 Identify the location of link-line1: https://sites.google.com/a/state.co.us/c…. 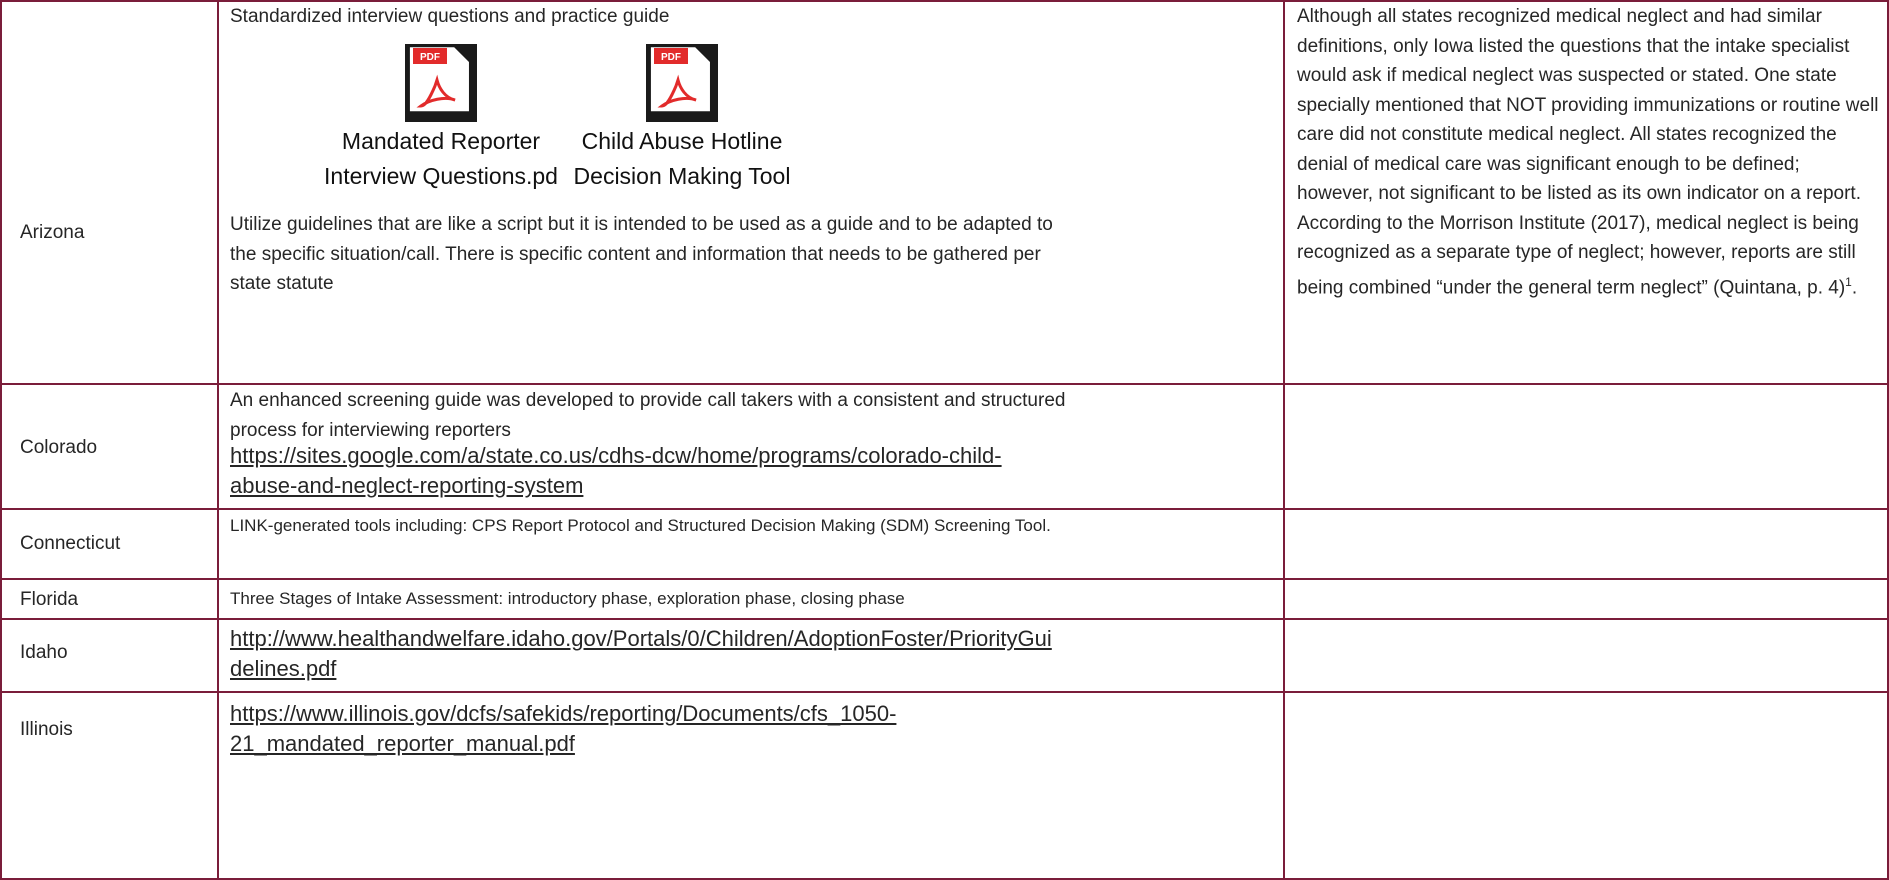
(616, 456).